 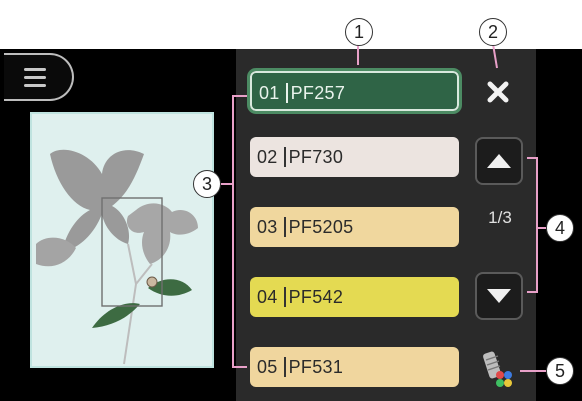 What do you see at coordinates (359, 32) in the screenshot?
I see `callout-1: 1` at bounding box center [359, 32].